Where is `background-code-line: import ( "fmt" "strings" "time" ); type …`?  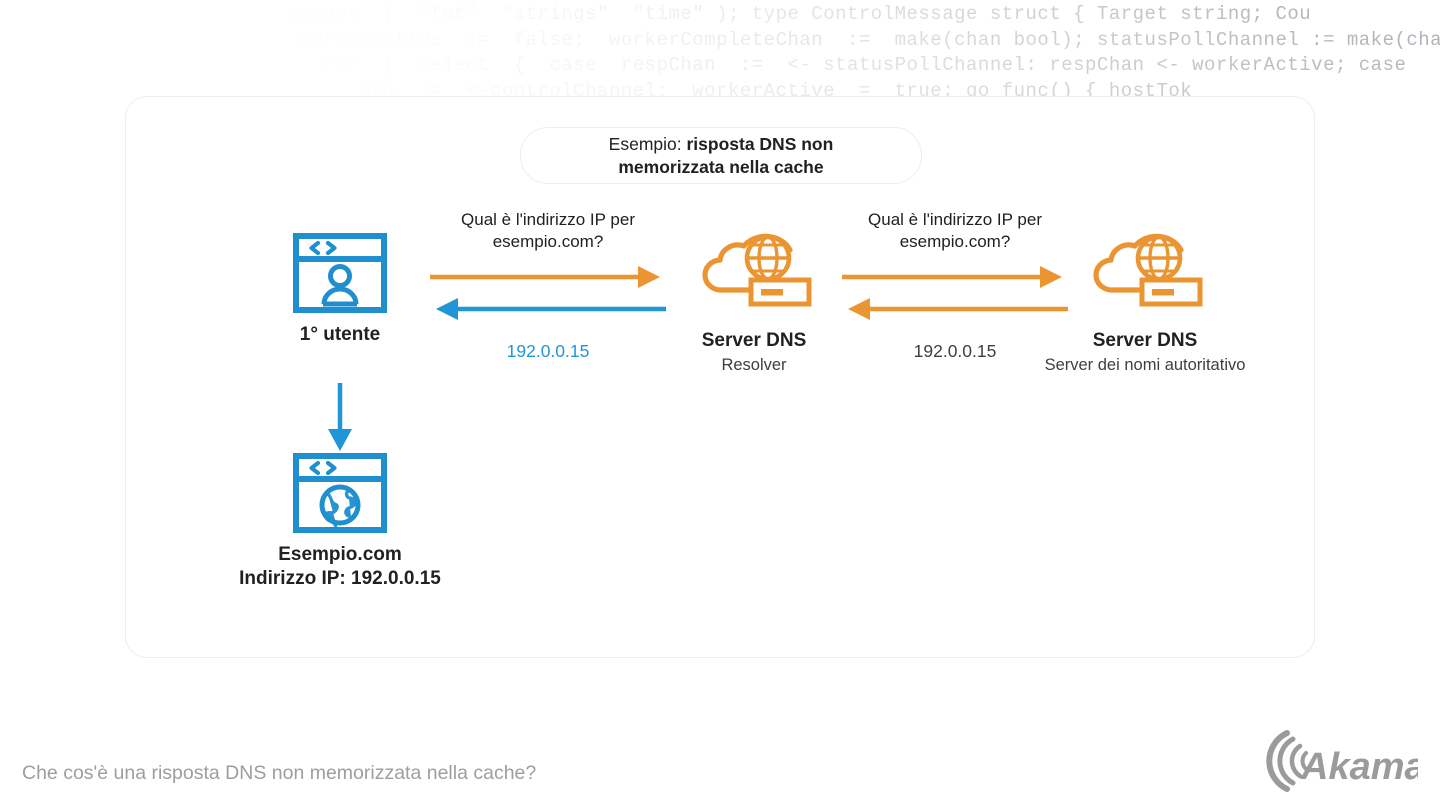
background-code-line: import ( "fmt" "strings" "time" ); type … is located at coordinates (776, 14).